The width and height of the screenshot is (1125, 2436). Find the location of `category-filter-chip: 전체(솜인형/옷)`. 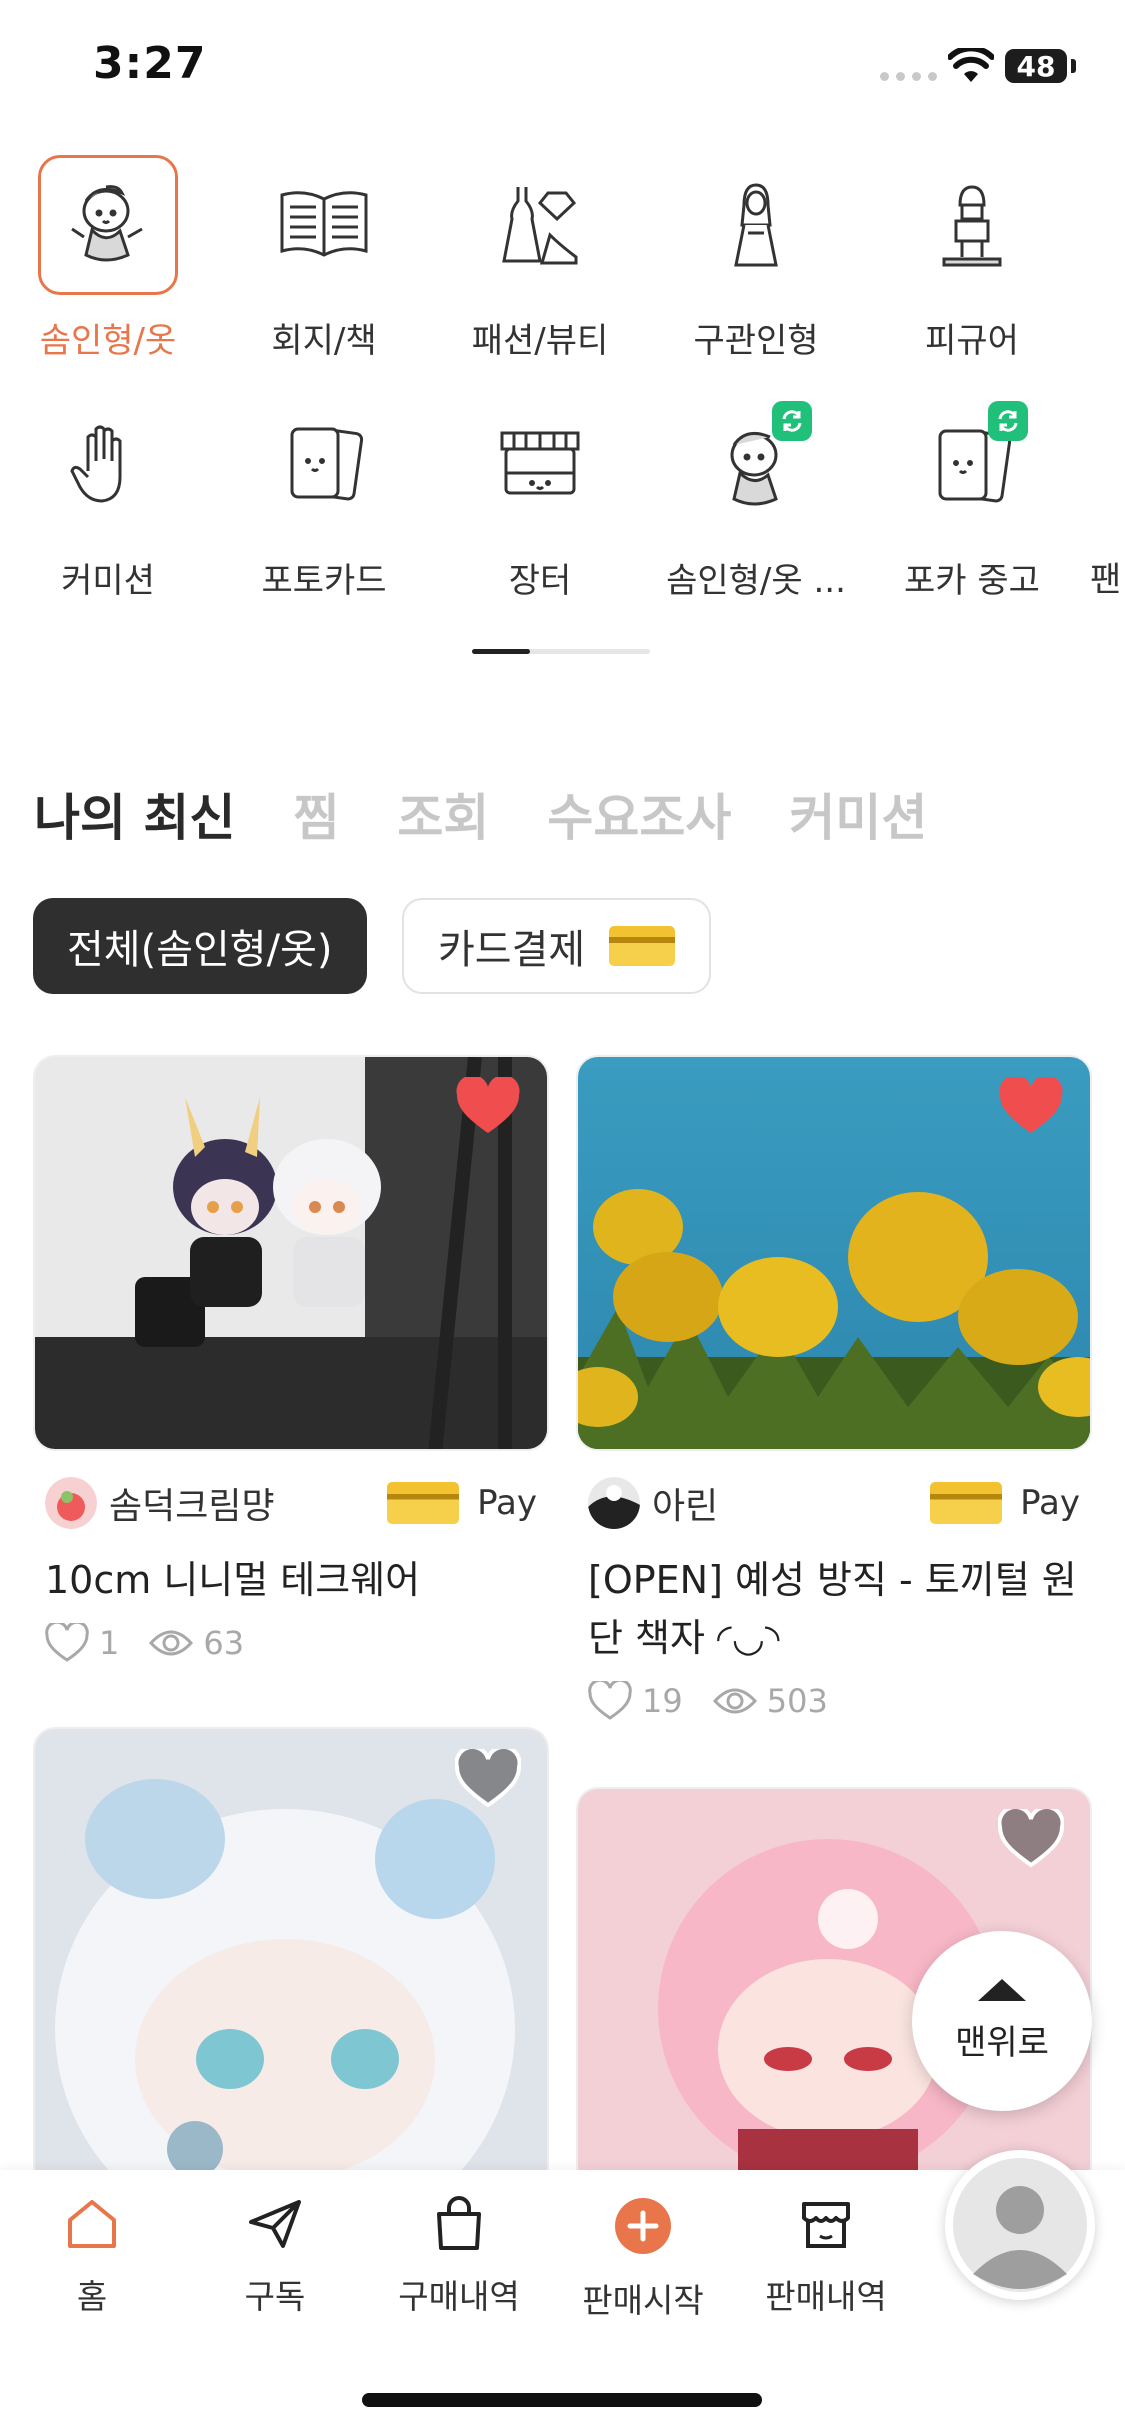

category-filter-chip: 전체(솜인형/옷) is located at coordinates (200, 946).